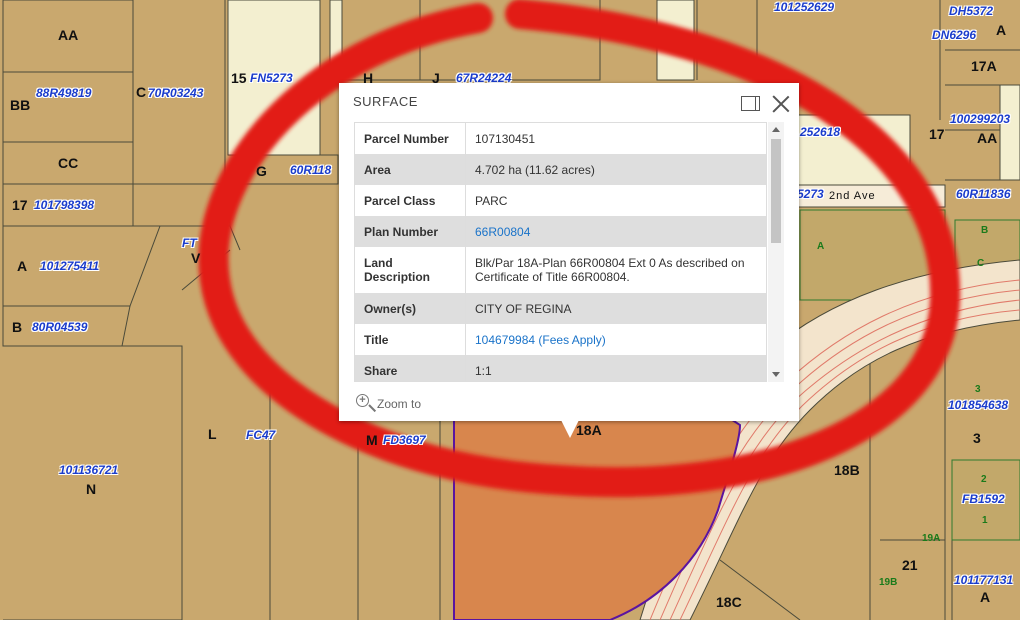 The width and height of the screenshot is (1020, 620). Describe the element at coordinates (560, 231) in the screenshot. I see `table-row: Plan Number 66R00804` at that location.